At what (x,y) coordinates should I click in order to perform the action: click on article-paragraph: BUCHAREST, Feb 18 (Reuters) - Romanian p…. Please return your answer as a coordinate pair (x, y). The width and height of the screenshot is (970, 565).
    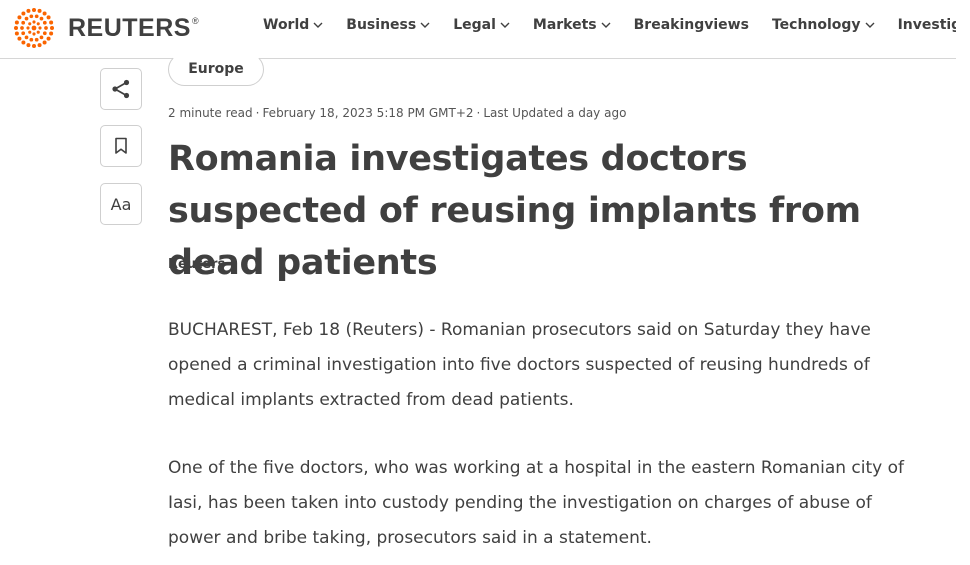
    Looking at the image, I should click on (519, 365).